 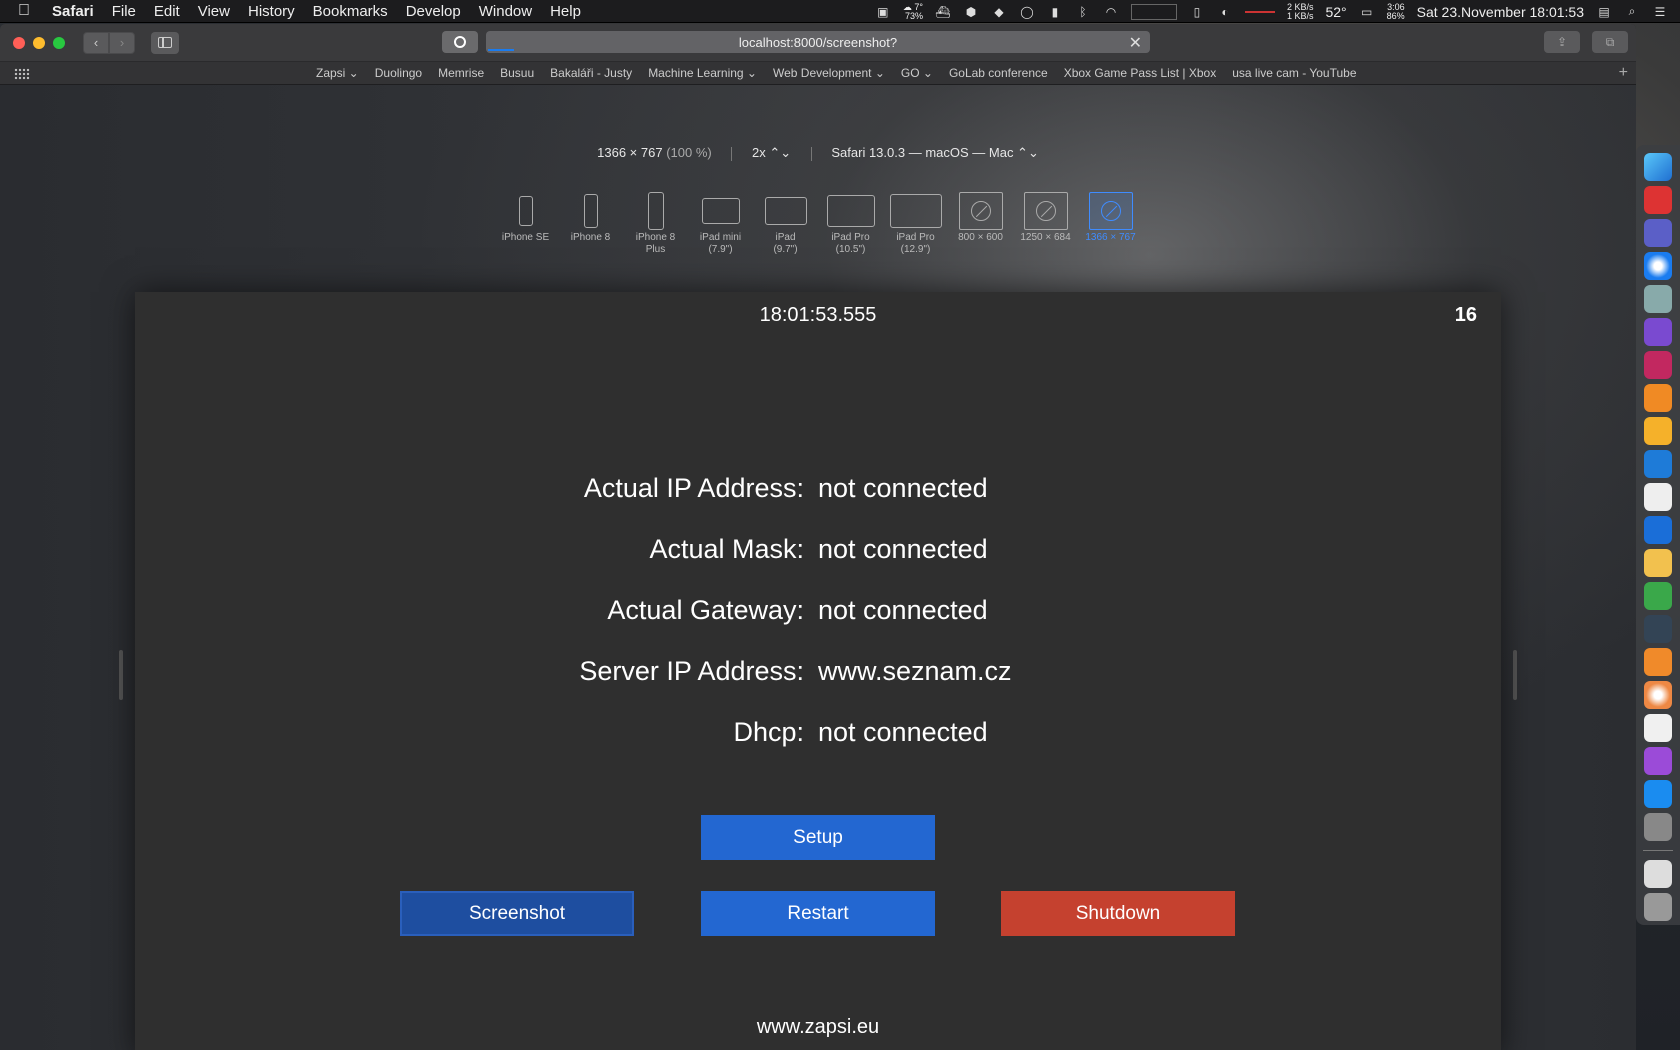 I want to click on fox-icon: ◆, so click(x=999, y=12).